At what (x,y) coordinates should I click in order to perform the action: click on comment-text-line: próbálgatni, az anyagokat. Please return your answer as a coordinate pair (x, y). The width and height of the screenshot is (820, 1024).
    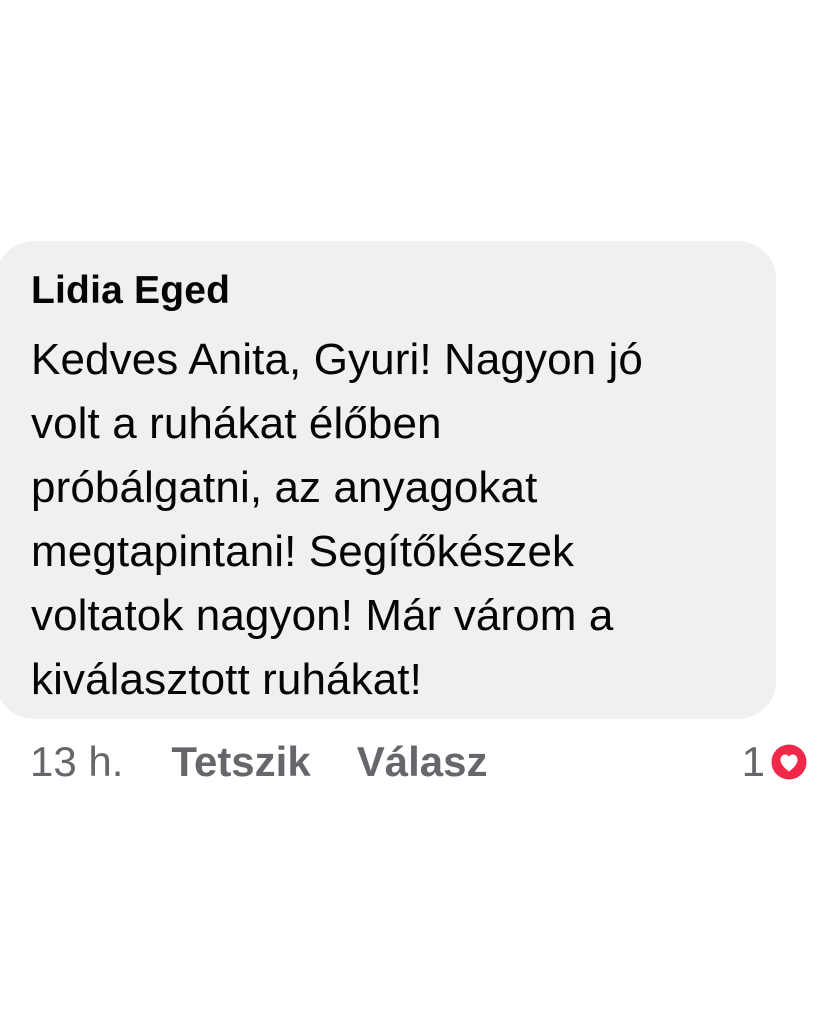
    Looking at the image, I should click on (284, 487).